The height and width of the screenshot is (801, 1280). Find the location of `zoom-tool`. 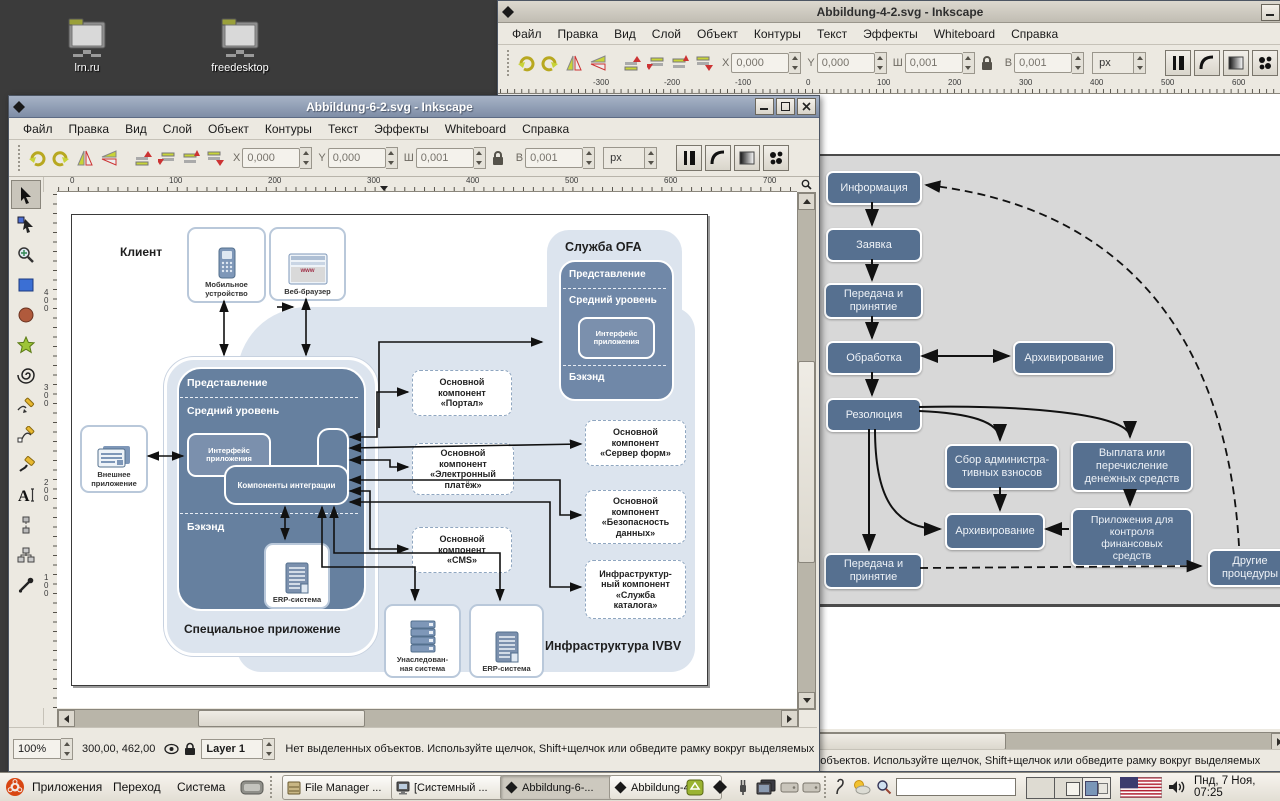

zoom-tool is located at coordinates (26, 254).